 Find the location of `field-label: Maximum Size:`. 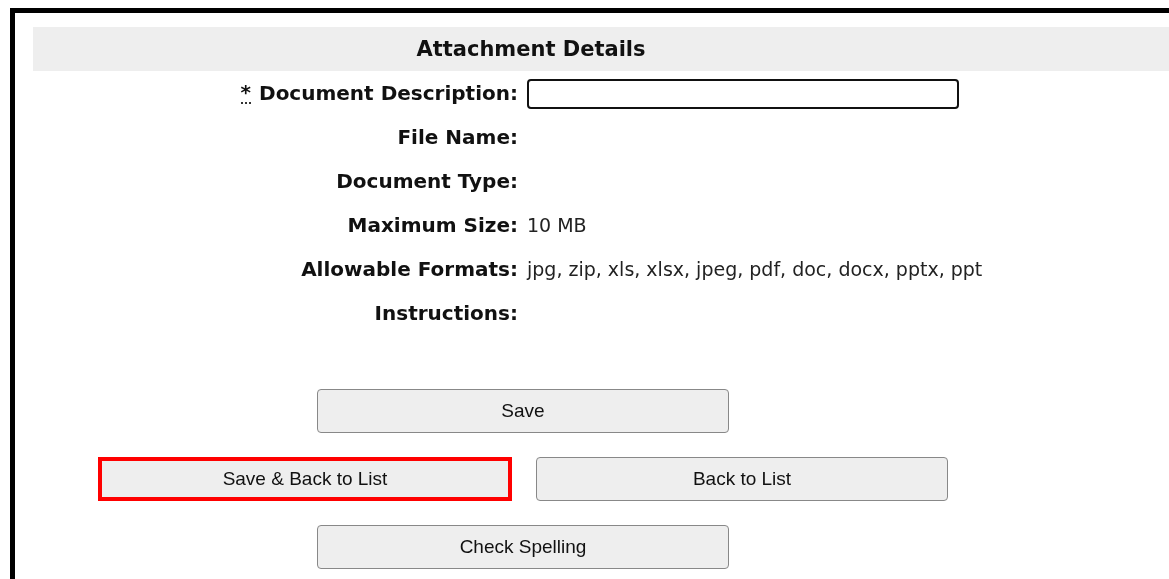

field-label: Maximum Size: is located at coordinates (432, 225).